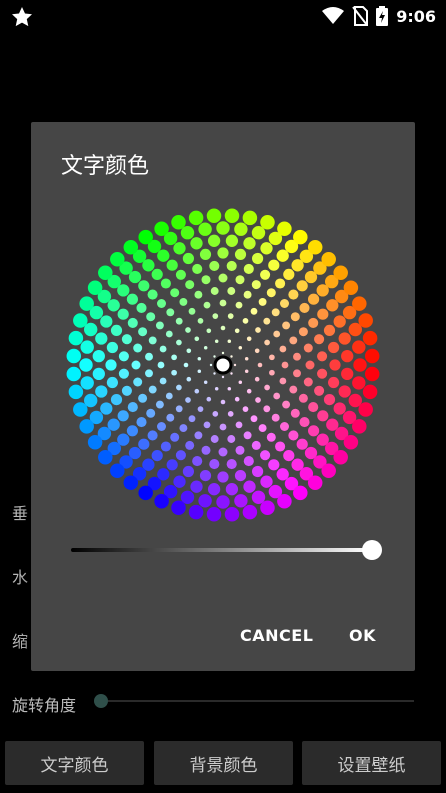 The image size is (446, 793). I want to click on cancel-button: CANCEL, so click(276, 635).